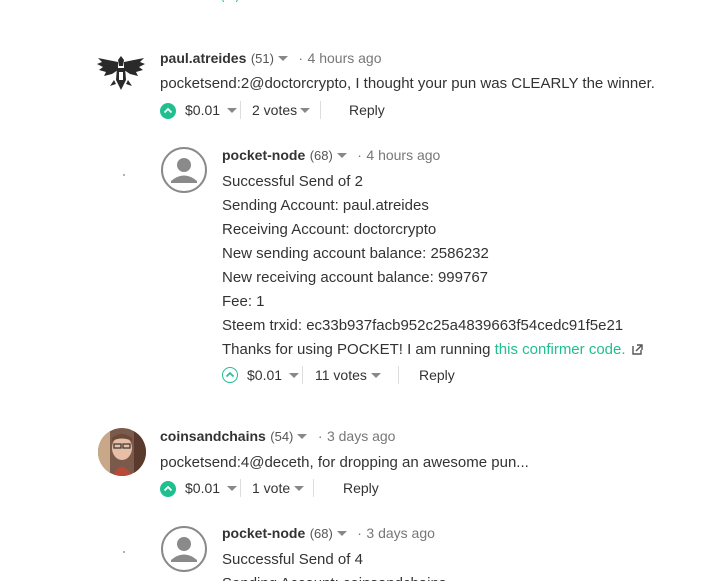 The image size is (723, 581). What do you see at coordinates (262, 58) in the screenshot?
I see `author-reputation: (51)` at bounding box center [262, 58].